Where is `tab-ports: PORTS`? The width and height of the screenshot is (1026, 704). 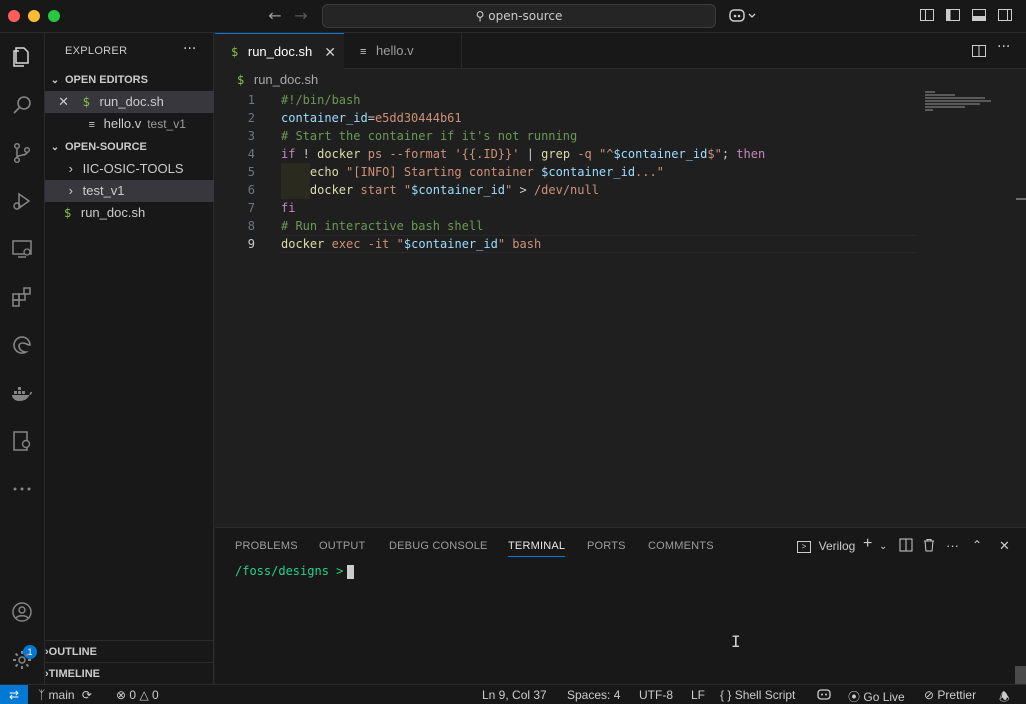 tab-ports: PORTS is located at coordinates (606, 546).